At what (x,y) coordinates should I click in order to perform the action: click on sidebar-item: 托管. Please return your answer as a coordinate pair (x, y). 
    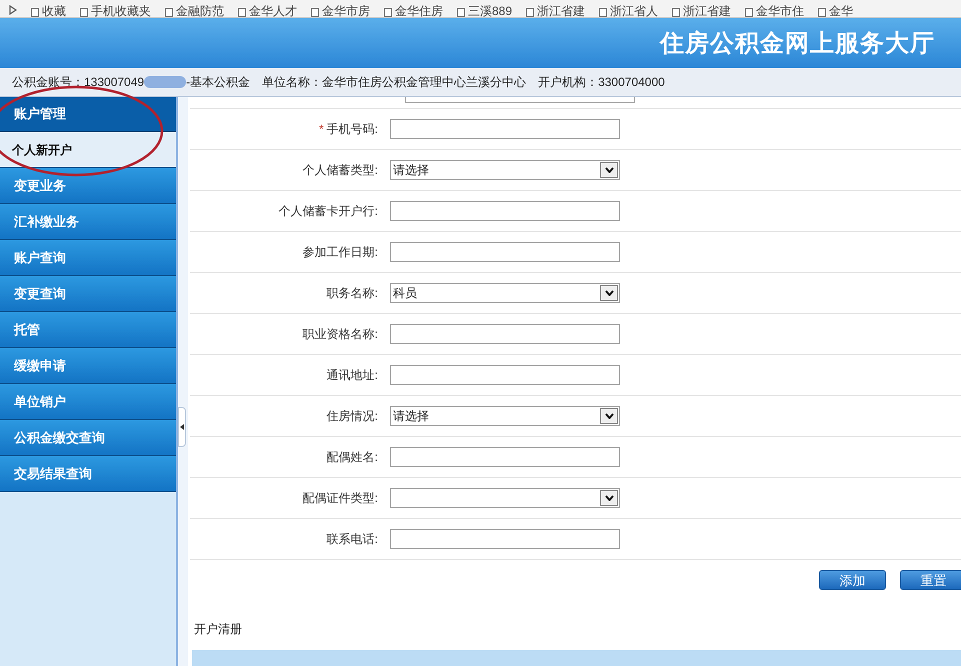
    Looking at the image, I should click on (88, 330).